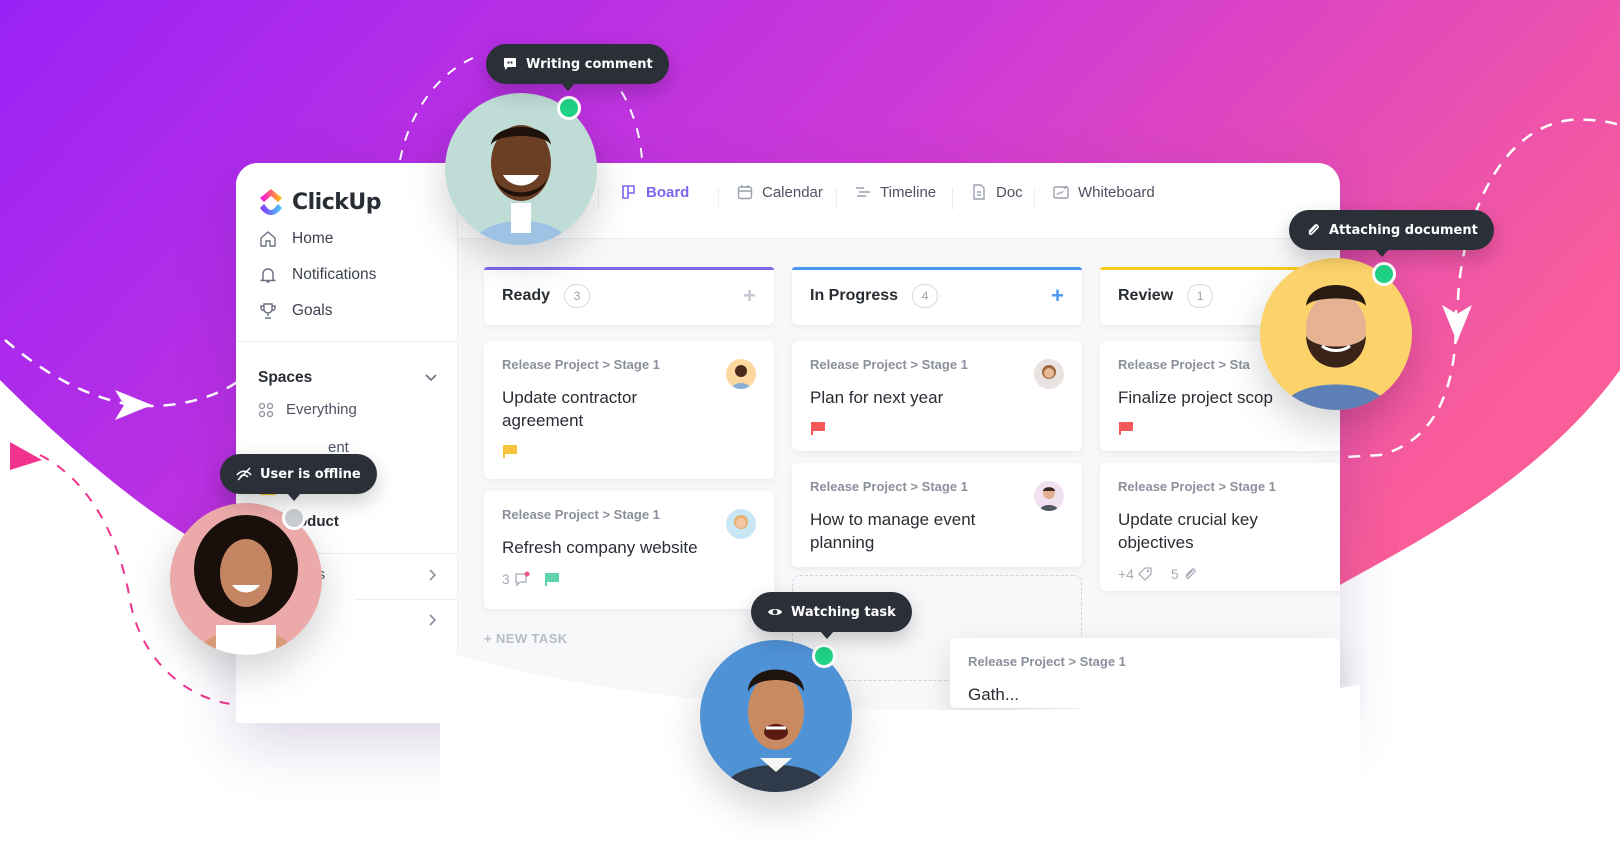 This screenshot has width=1620, height=860. Describe the element at coordinates (271, 202) in the screenshot. I see `clickup-logo-icon` at that location.